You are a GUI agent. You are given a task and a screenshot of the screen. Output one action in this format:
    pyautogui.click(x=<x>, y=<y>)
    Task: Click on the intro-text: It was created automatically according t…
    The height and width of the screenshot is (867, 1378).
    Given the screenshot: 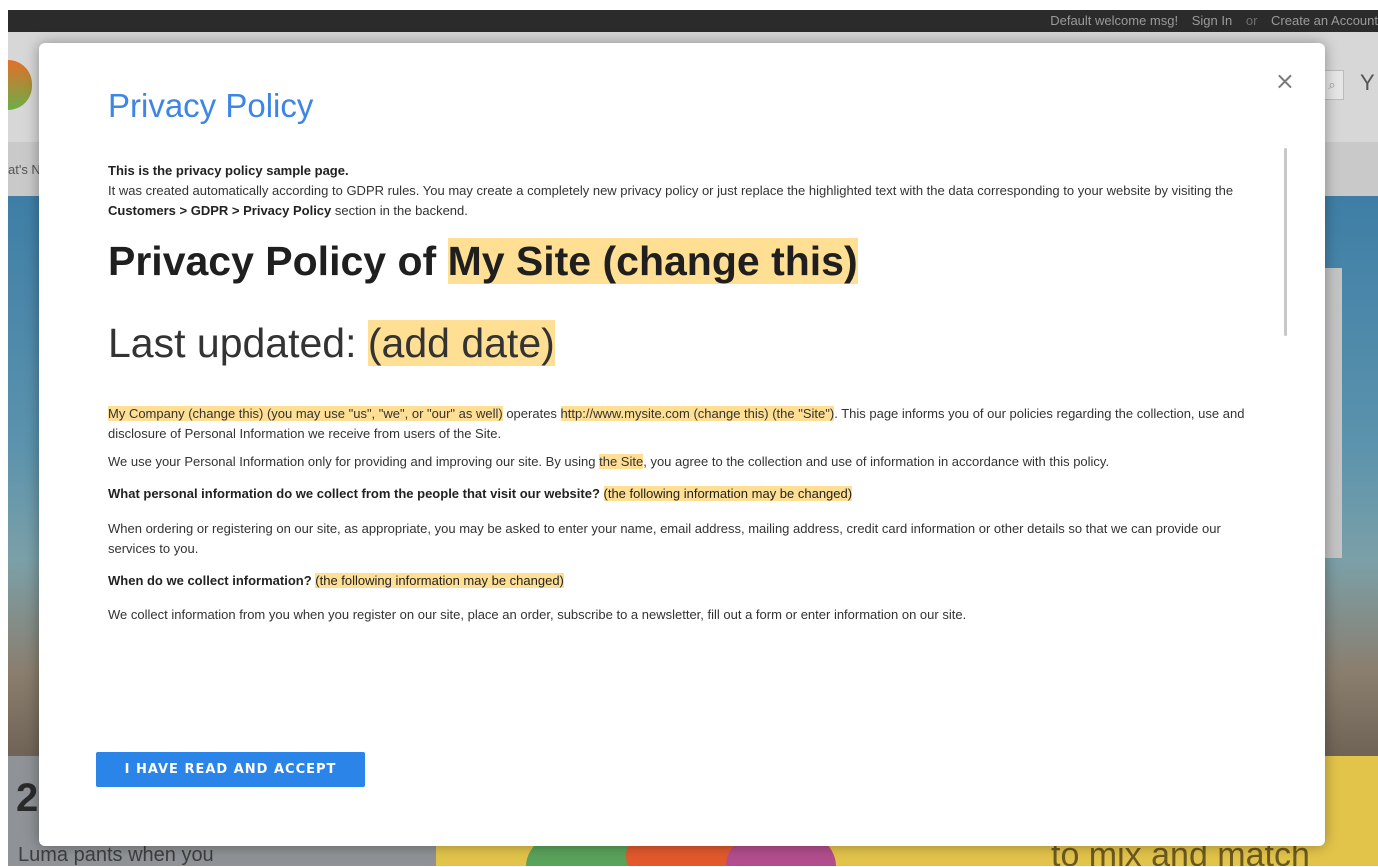 What is the action you would take?
    pyautogui.click(x=688, y=201)
    